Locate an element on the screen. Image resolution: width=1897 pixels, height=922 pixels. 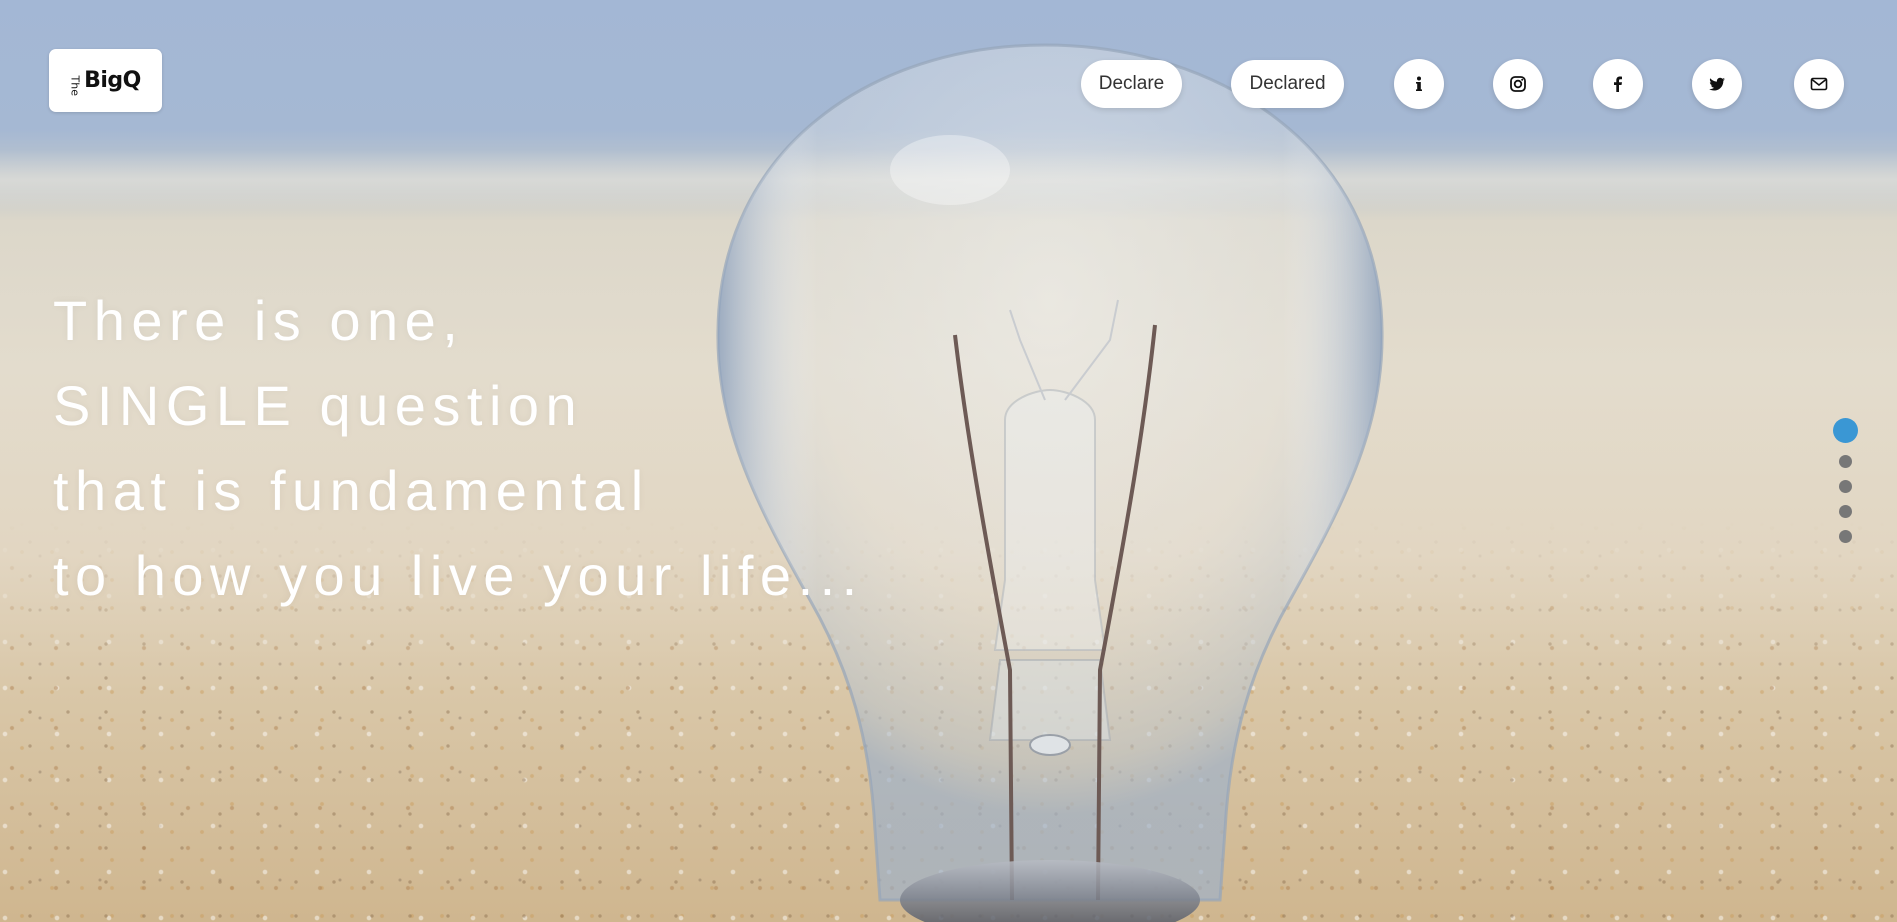
info-icon is located at coordinates (1419, 83).